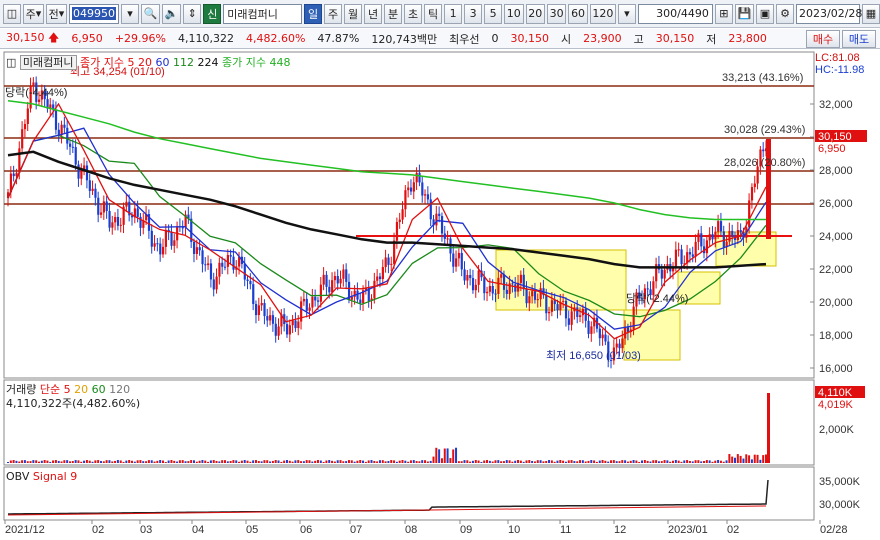  Describe the element at coordinates (146, 530) in the screenshot. I see `x-tick-label: 03` at that location.